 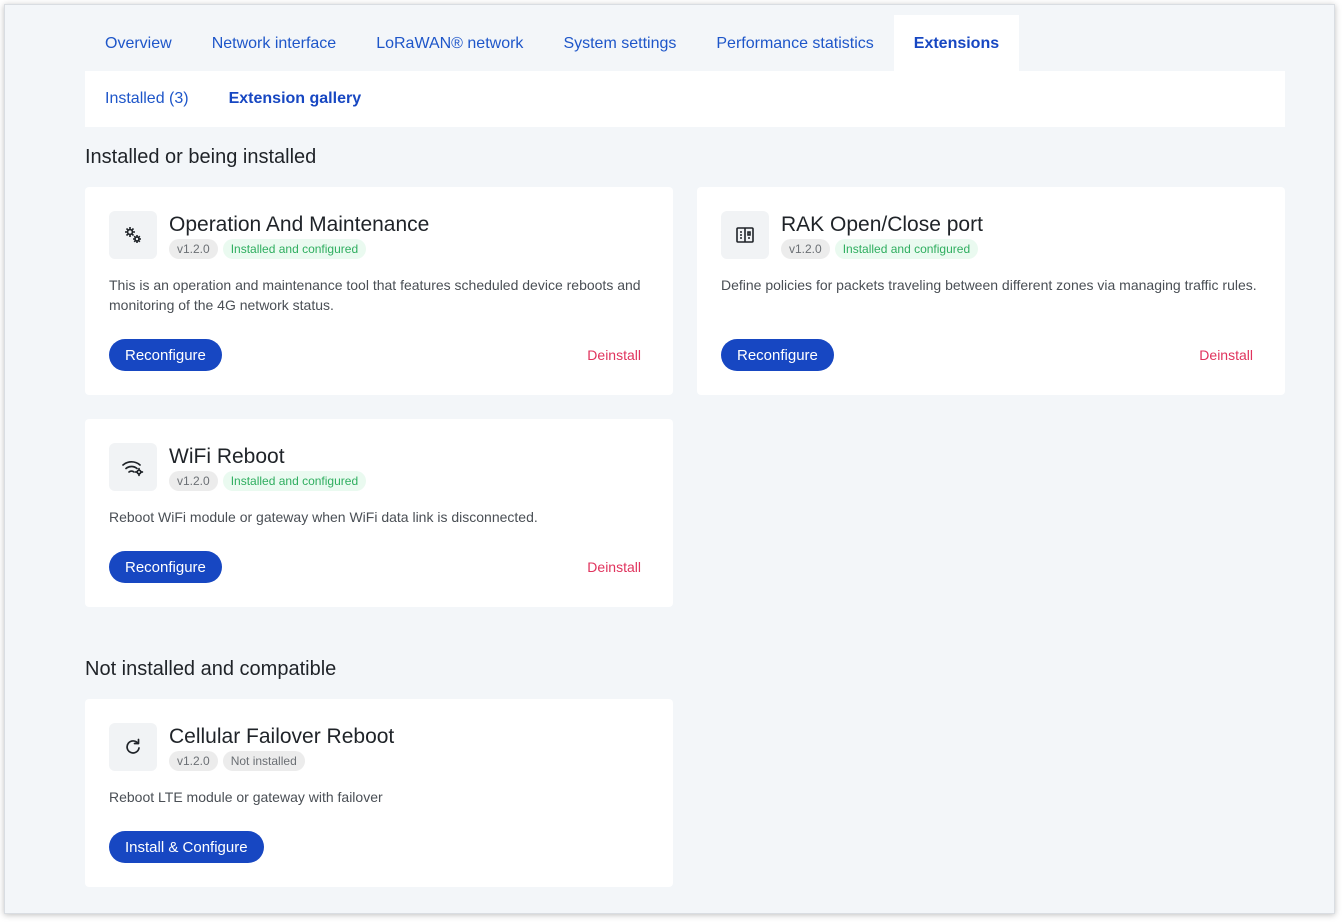 I want to click on extension-title: Operation And Maintenance, so click(x=299, y=224).